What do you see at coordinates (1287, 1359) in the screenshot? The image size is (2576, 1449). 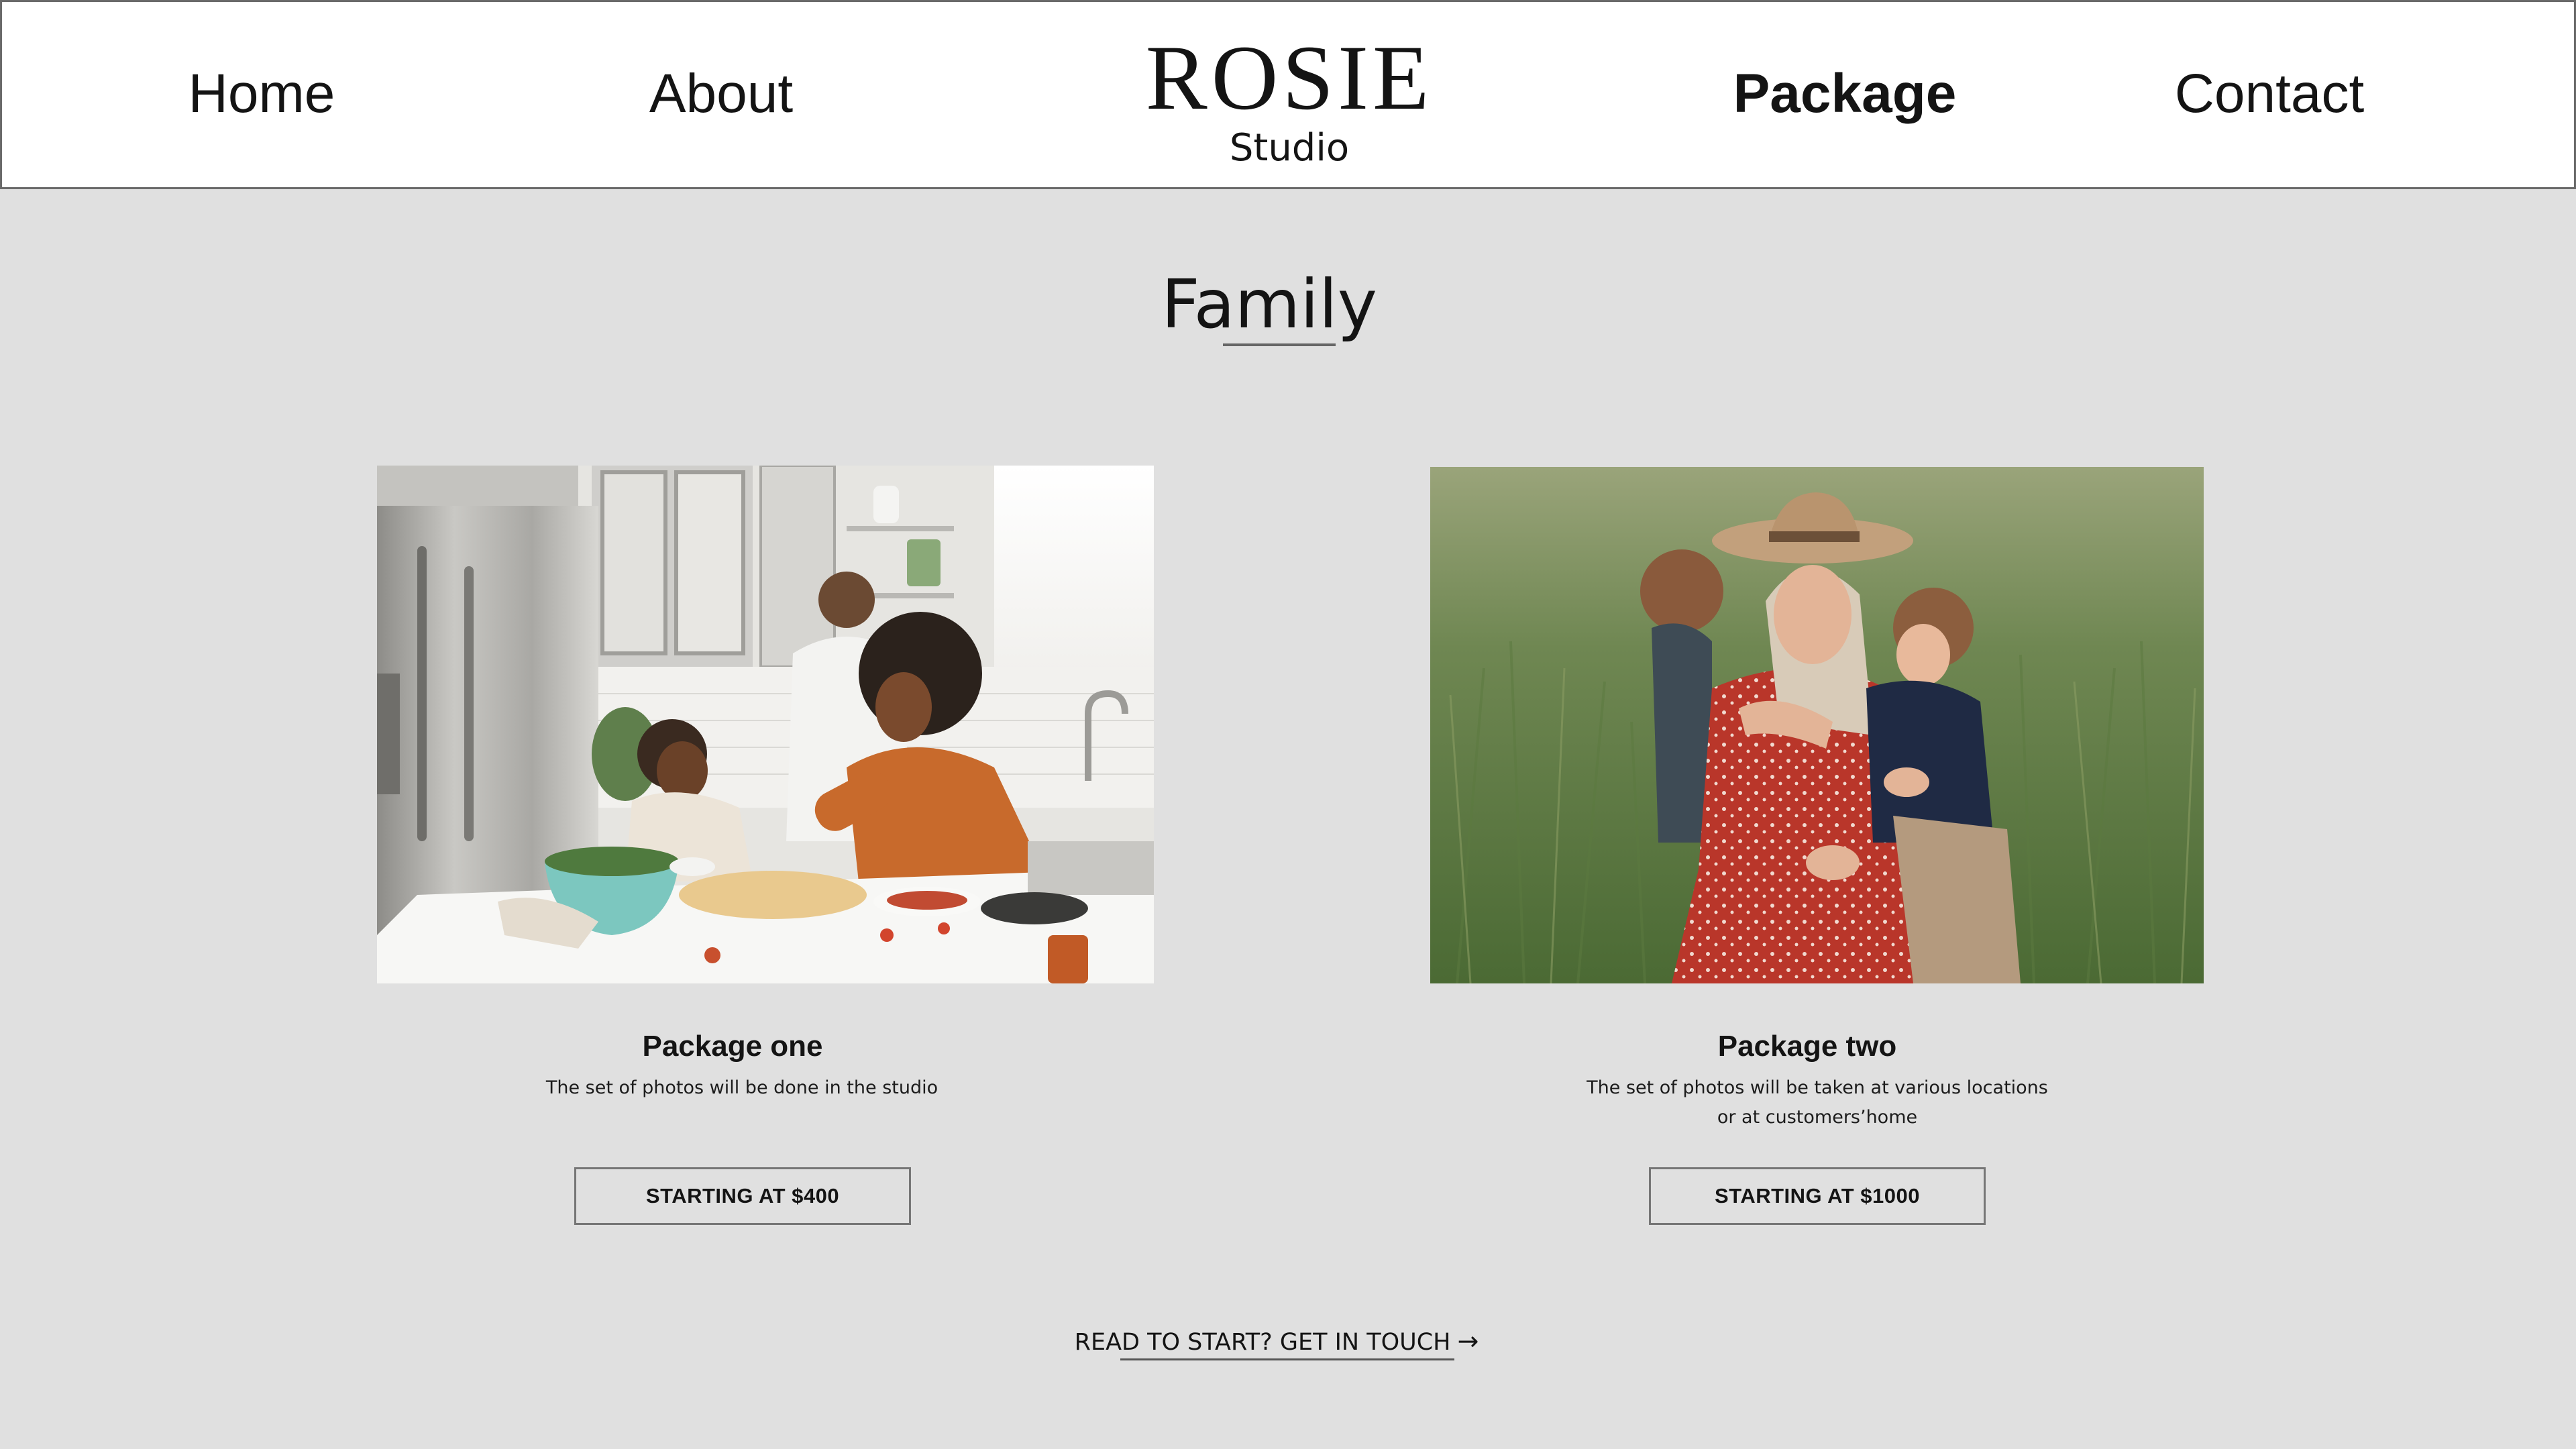 I see `cta-underline` at bounding box center [1287, 1359].